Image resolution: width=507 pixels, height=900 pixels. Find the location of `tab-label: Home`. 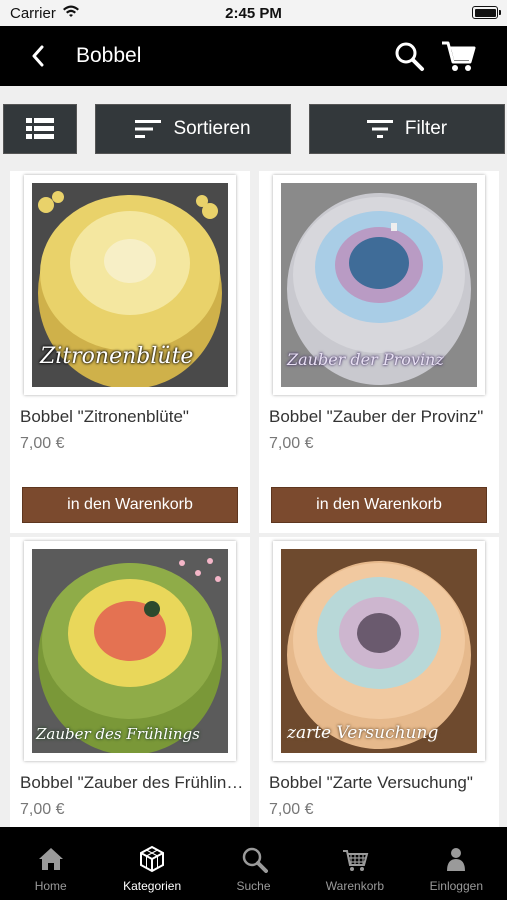

tab-label: Home is located at coordinates (50, 886).